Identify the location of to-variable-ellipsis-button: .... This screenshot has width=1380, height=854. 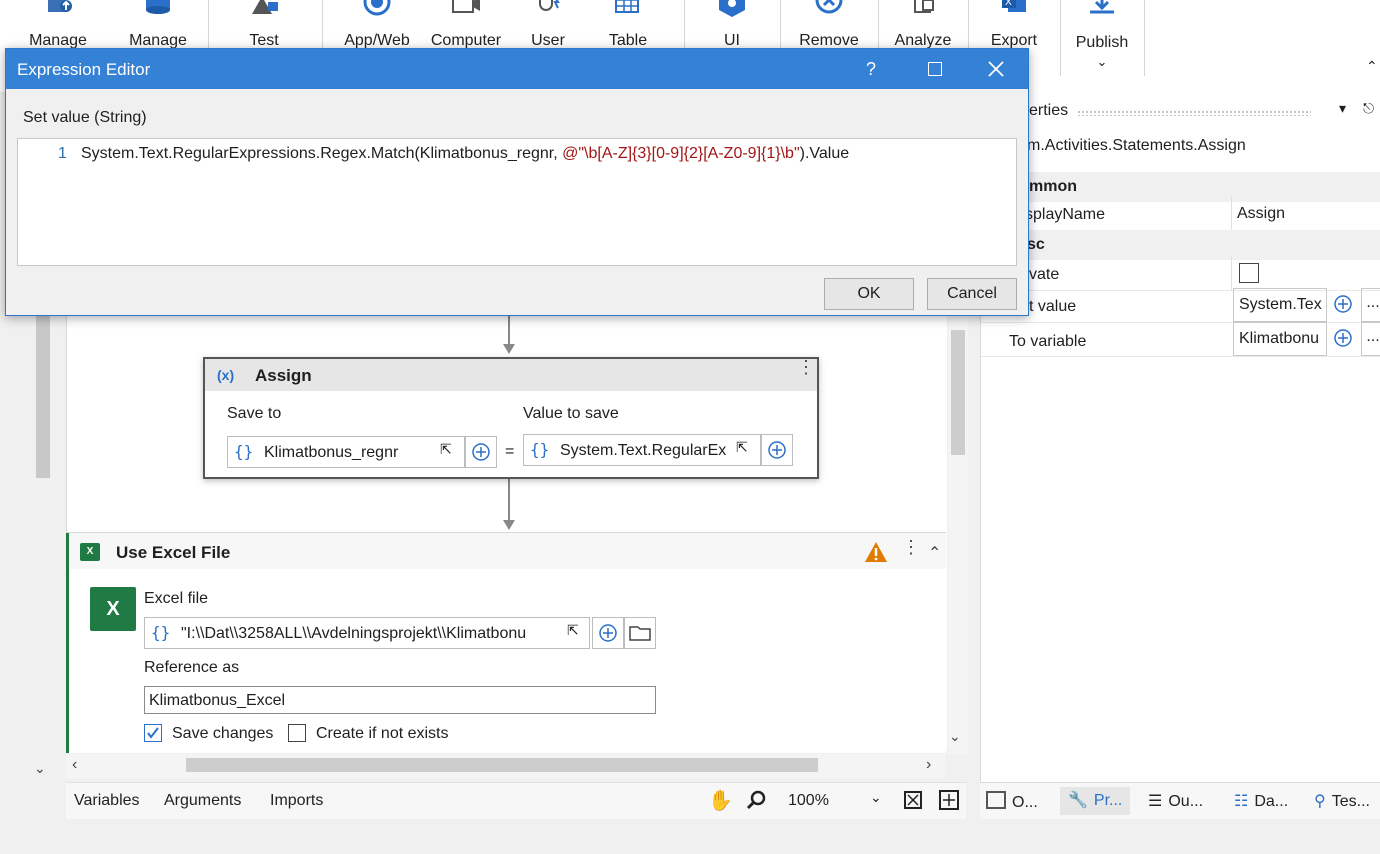
(1370, 339).